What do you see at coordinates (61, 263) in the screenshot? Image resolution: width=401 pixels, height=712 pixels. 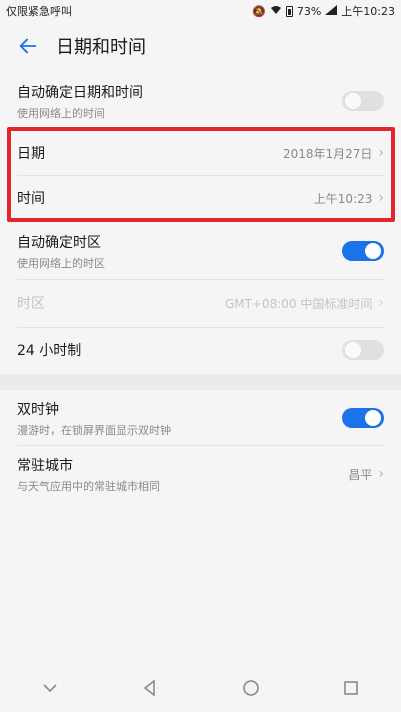 I see `auto-timezone-subtitle: 使用网络上的时区` at bounding box center [61, 263].